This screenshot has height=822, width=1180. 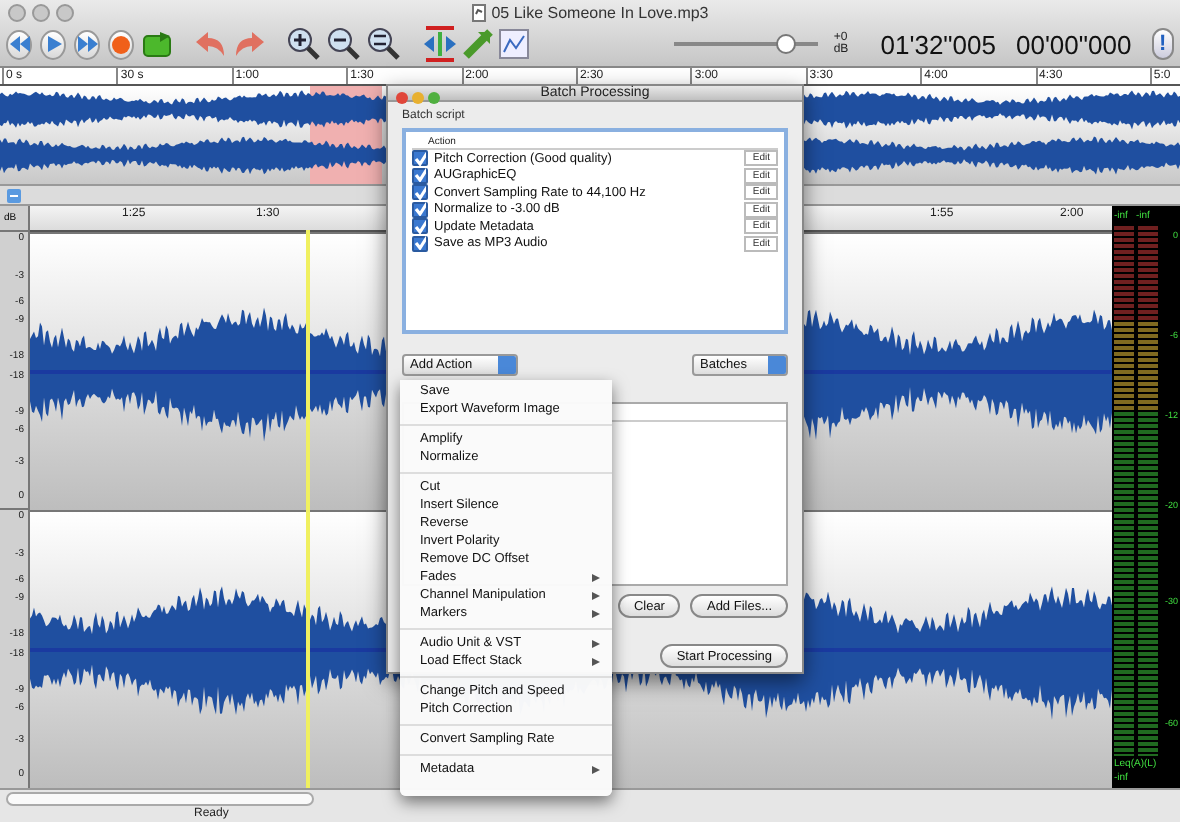 I want to click on time-position: 01'32"005, so click(x=938, y=44).